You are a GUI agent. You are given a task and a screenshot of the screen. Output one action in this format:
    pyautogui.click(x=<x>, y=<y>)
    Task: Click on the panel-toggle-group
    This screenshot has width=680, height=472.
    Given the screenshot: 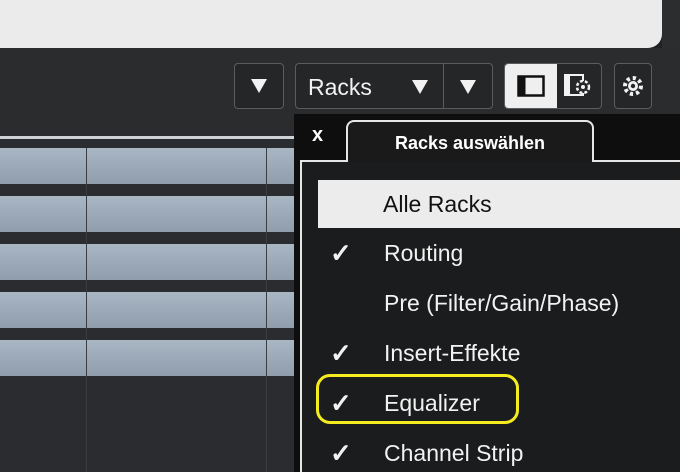 What is the action you would take?
    pyautogui.click(x=553, y=86)
    